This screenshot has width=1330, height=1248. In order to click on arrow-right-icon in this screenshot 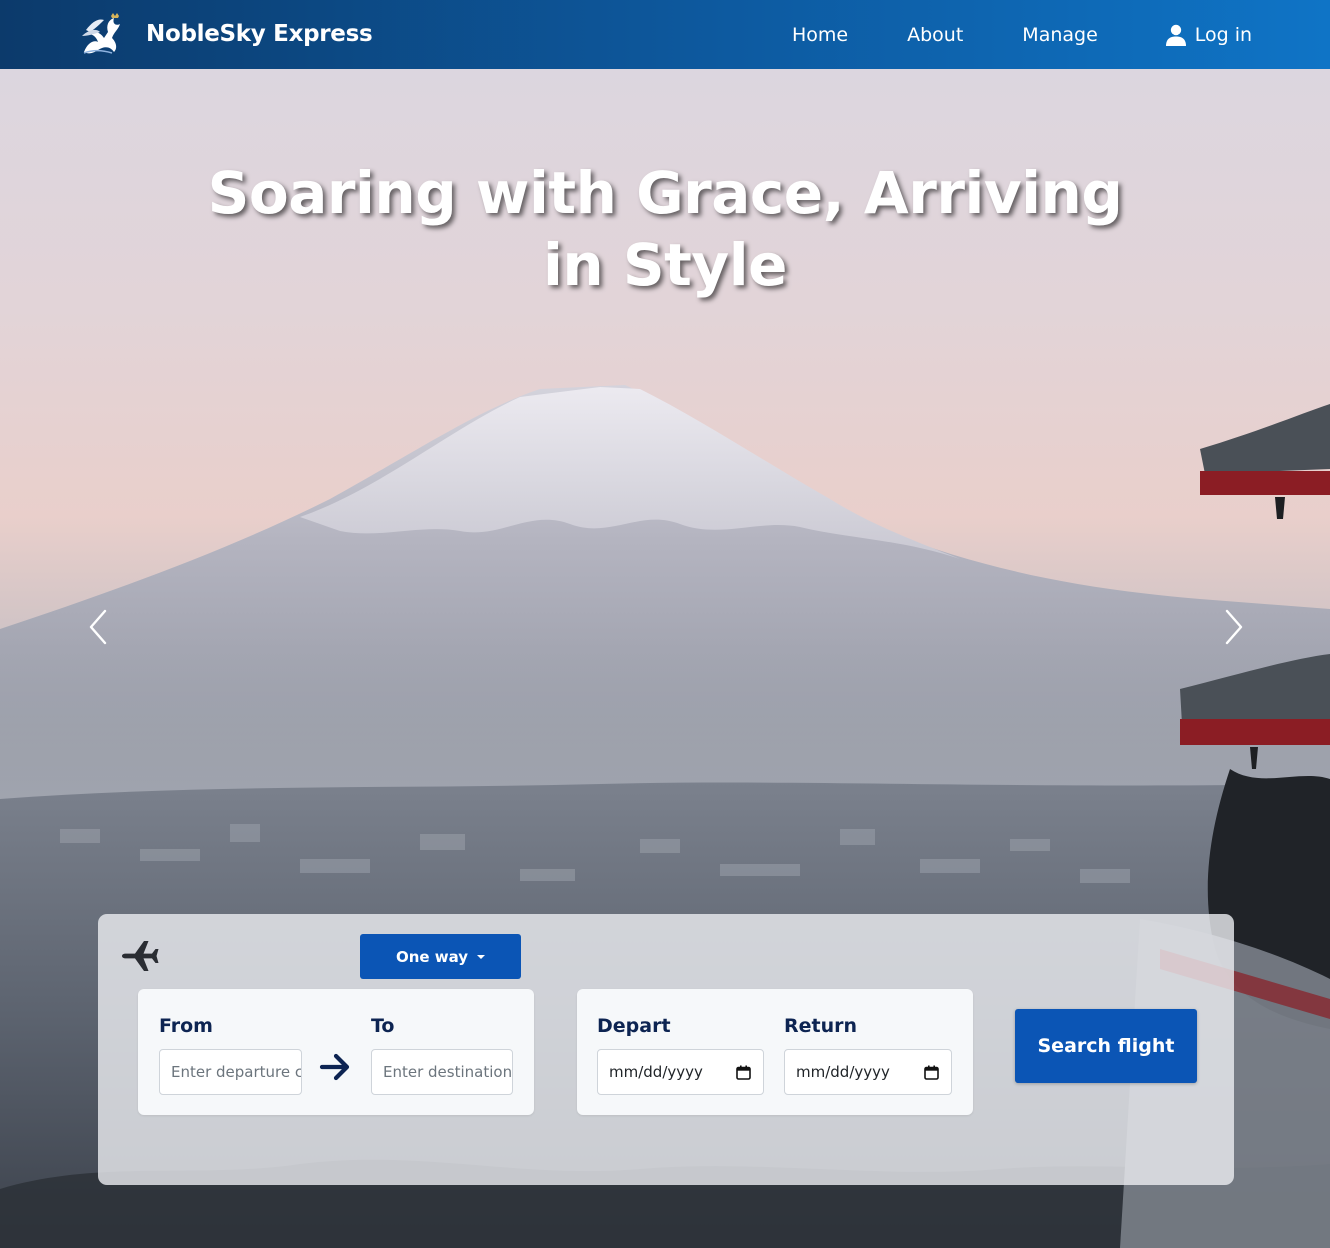, I will do `click(334, 1067)`.